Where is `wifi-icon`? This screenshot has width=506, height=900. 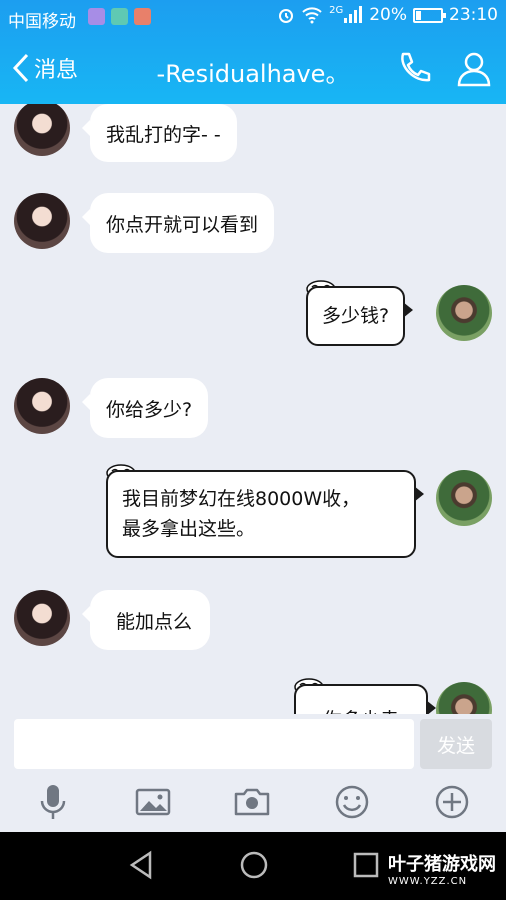
wifi-icon is located at coordinates (312, 15).